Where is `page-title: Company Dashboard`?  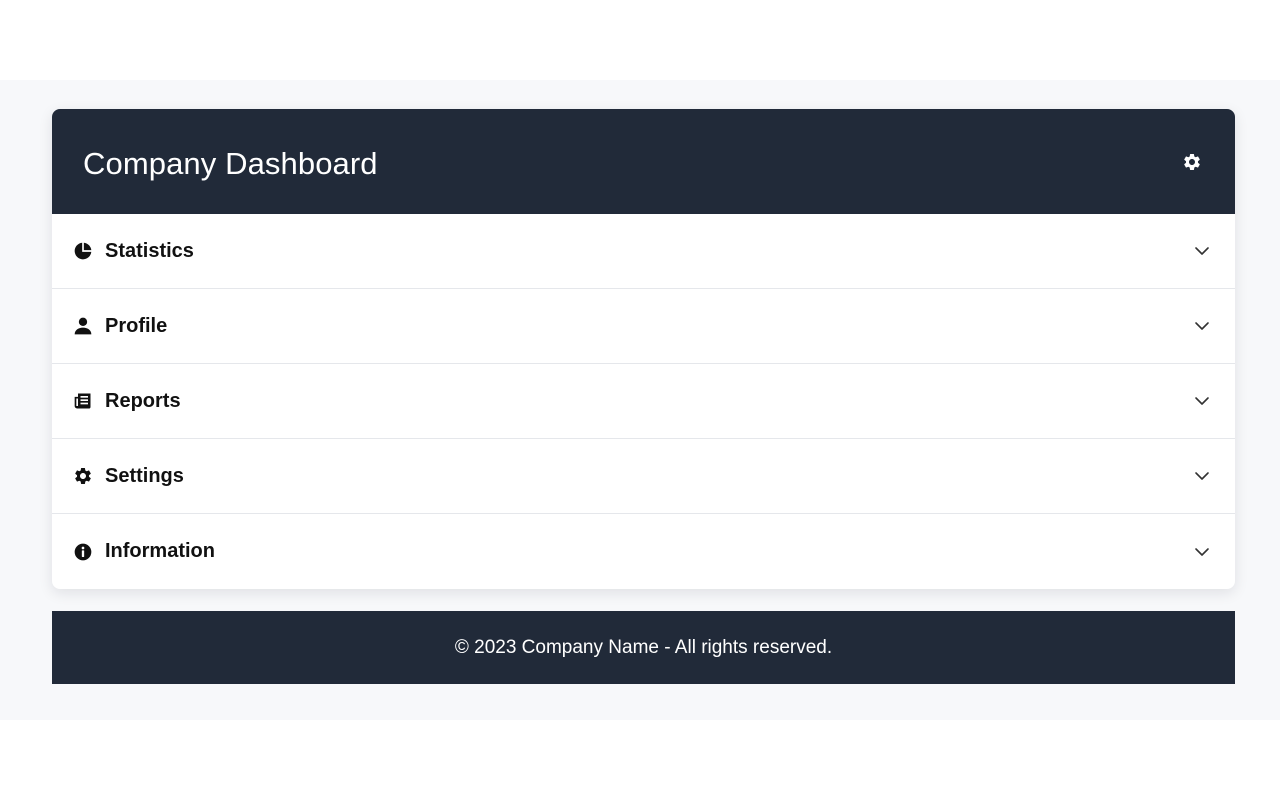 page-title: Company Dashboard is located at coordinates (230, 163).